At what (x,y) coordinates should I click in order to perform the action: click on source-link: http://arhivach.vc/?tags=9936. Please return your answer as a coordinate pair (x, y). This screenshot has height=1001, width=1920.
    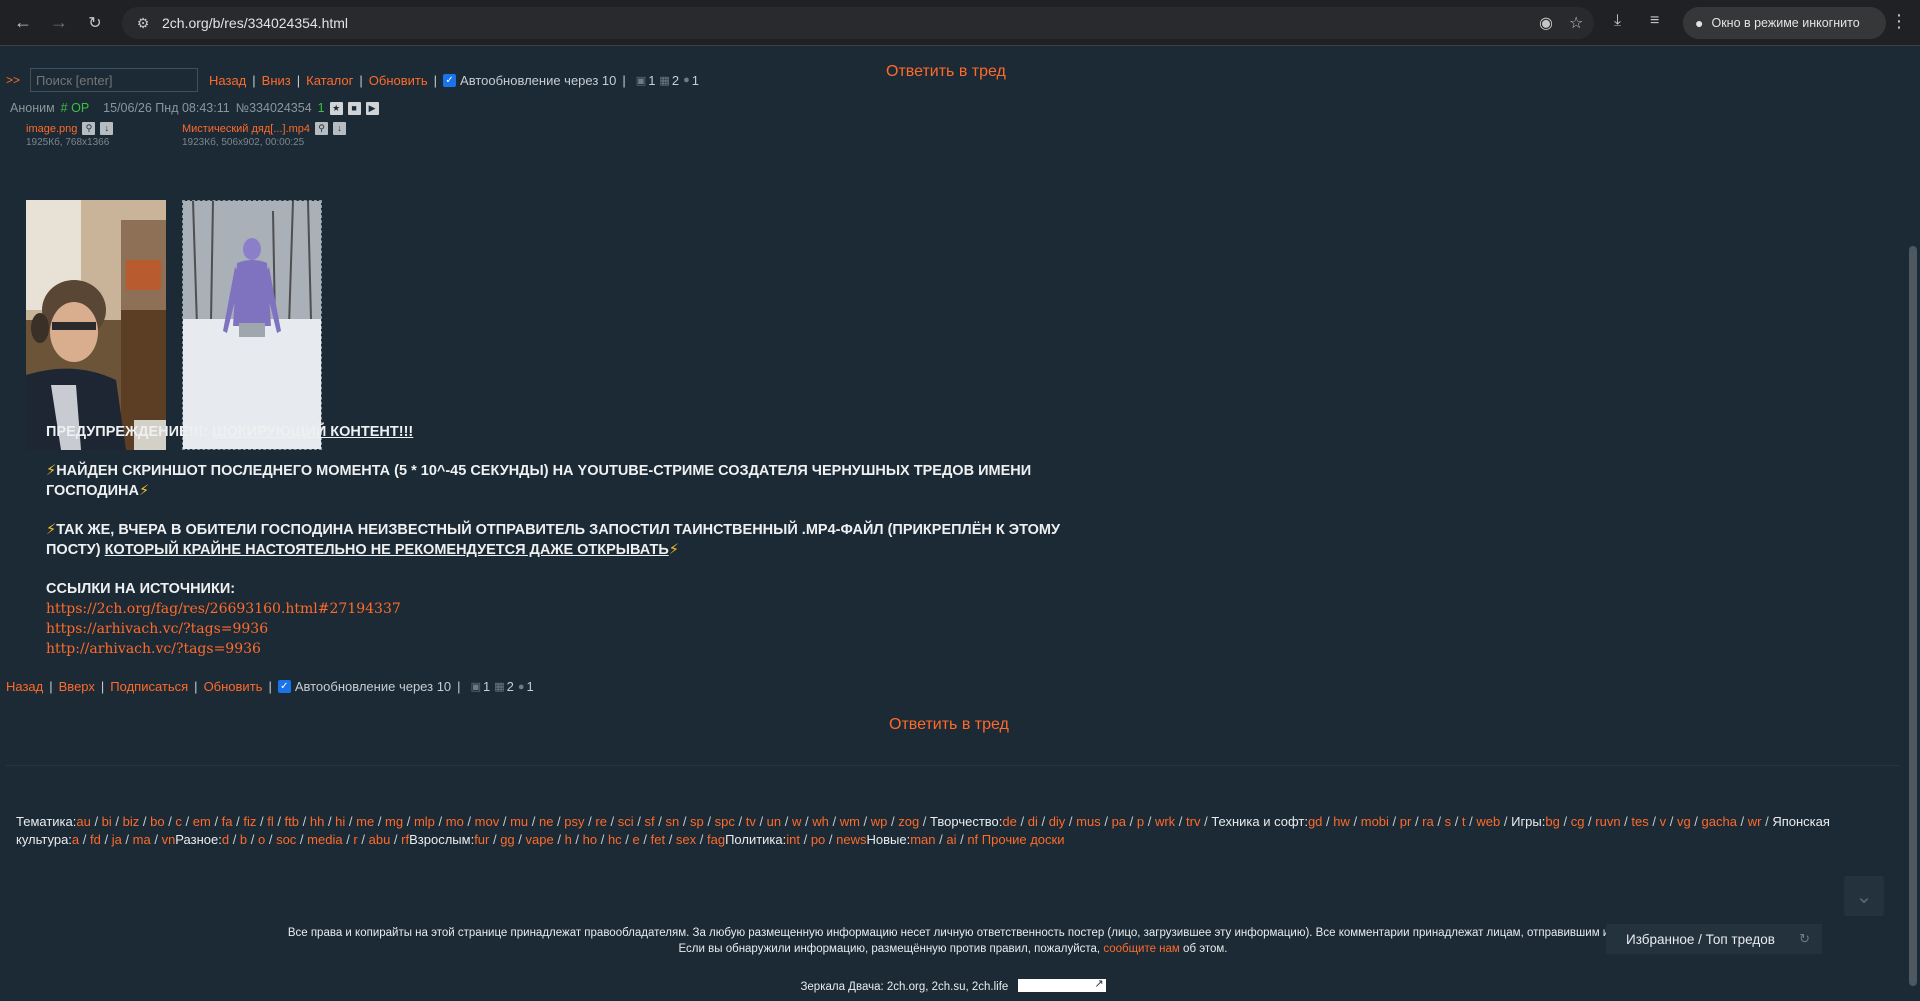
    Looking at the image, I should click on (153, 649).